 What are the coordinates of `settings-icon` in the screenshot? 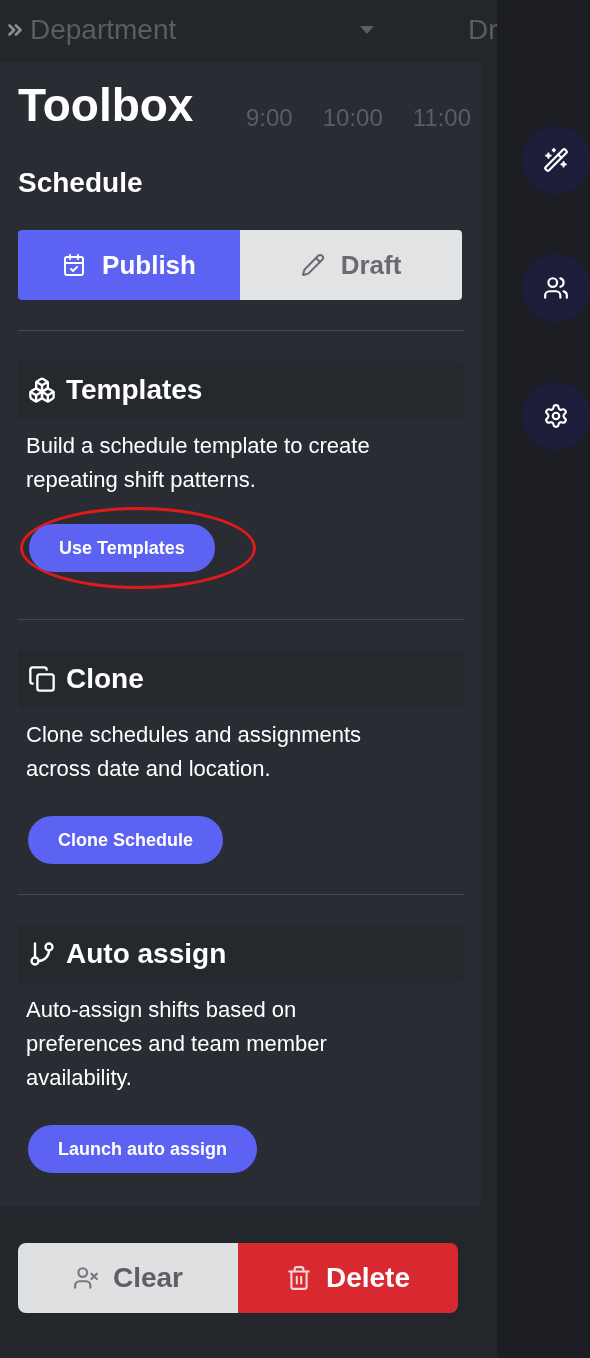 It's located at (556, 416).